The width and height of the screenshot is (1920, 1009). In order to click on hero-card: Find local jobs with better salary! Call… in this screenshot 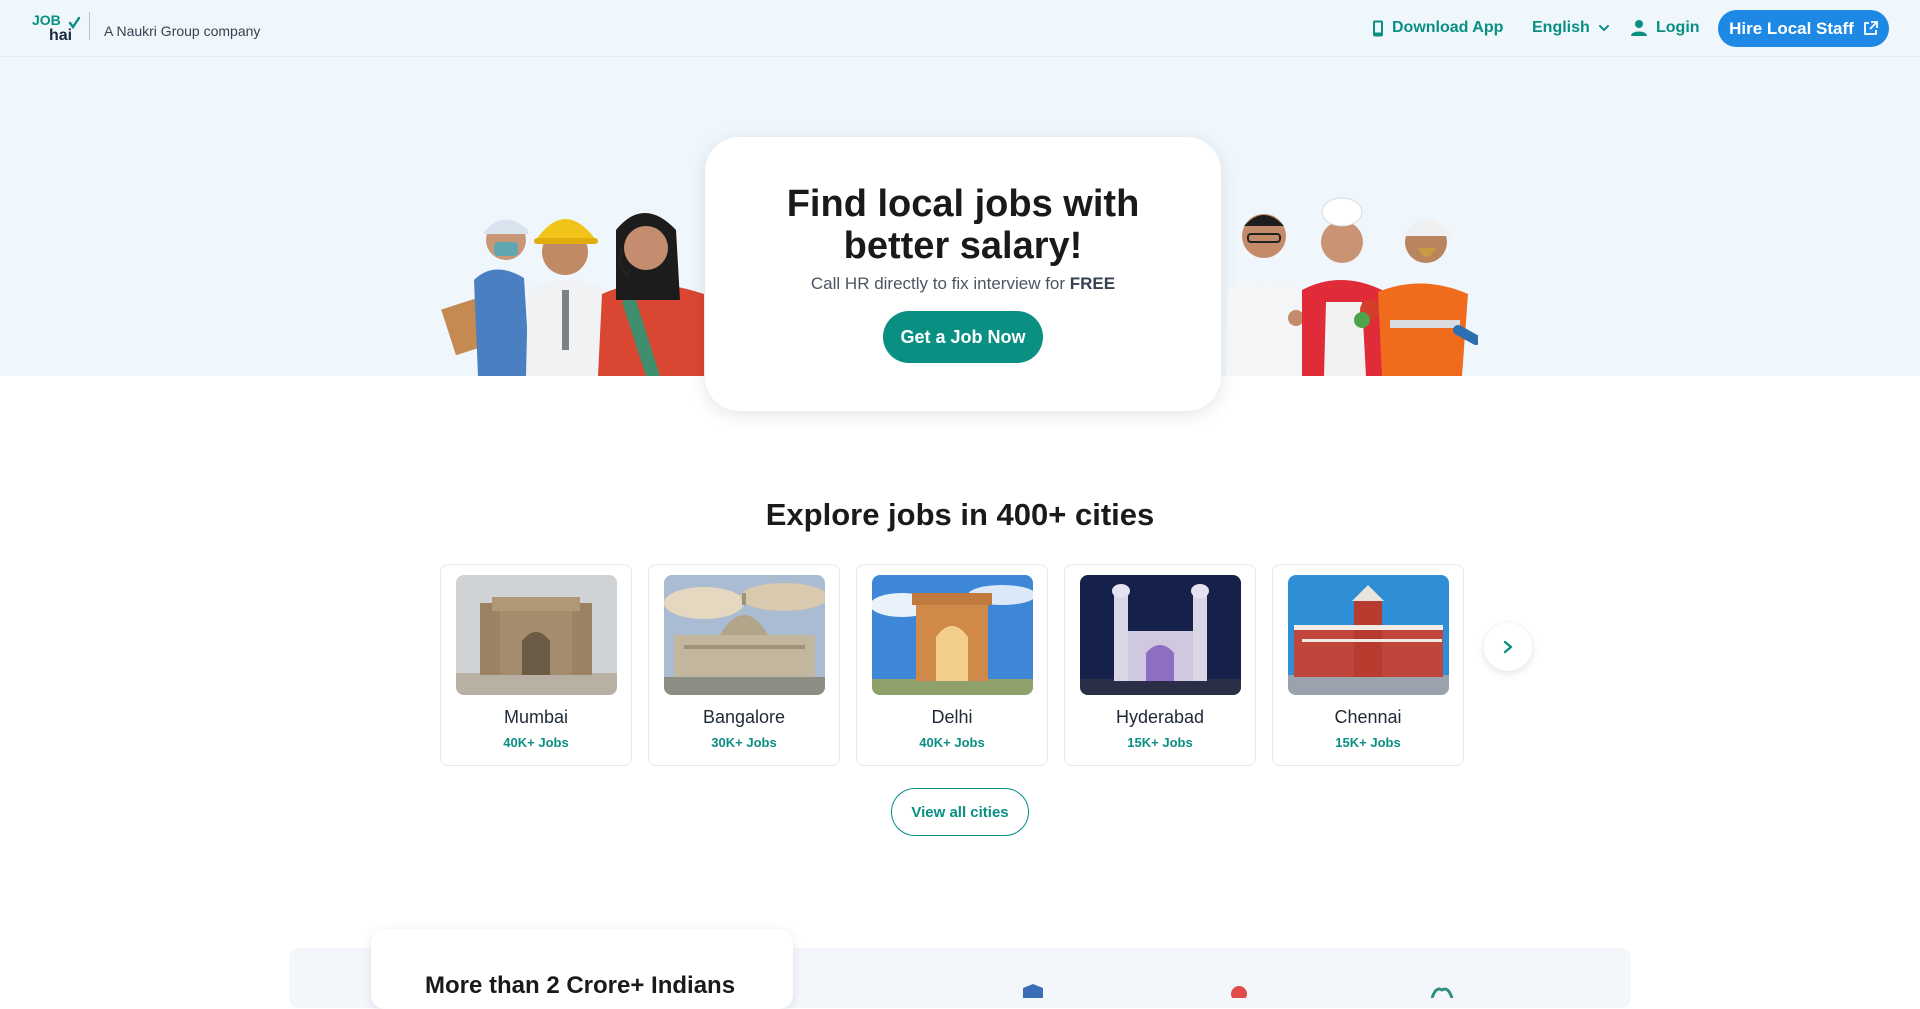, I will do `click(963, 274)`.